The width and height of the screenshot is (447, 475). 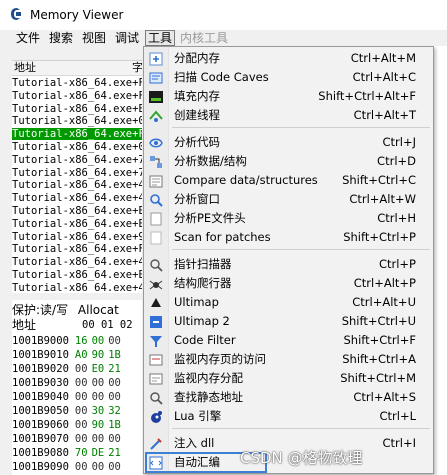 What do you see at coordinates (288, 161) in the screenshot?
I see `menu-item: 分析数据/结构 Ctrl+D` at bounding box center [288, 161].